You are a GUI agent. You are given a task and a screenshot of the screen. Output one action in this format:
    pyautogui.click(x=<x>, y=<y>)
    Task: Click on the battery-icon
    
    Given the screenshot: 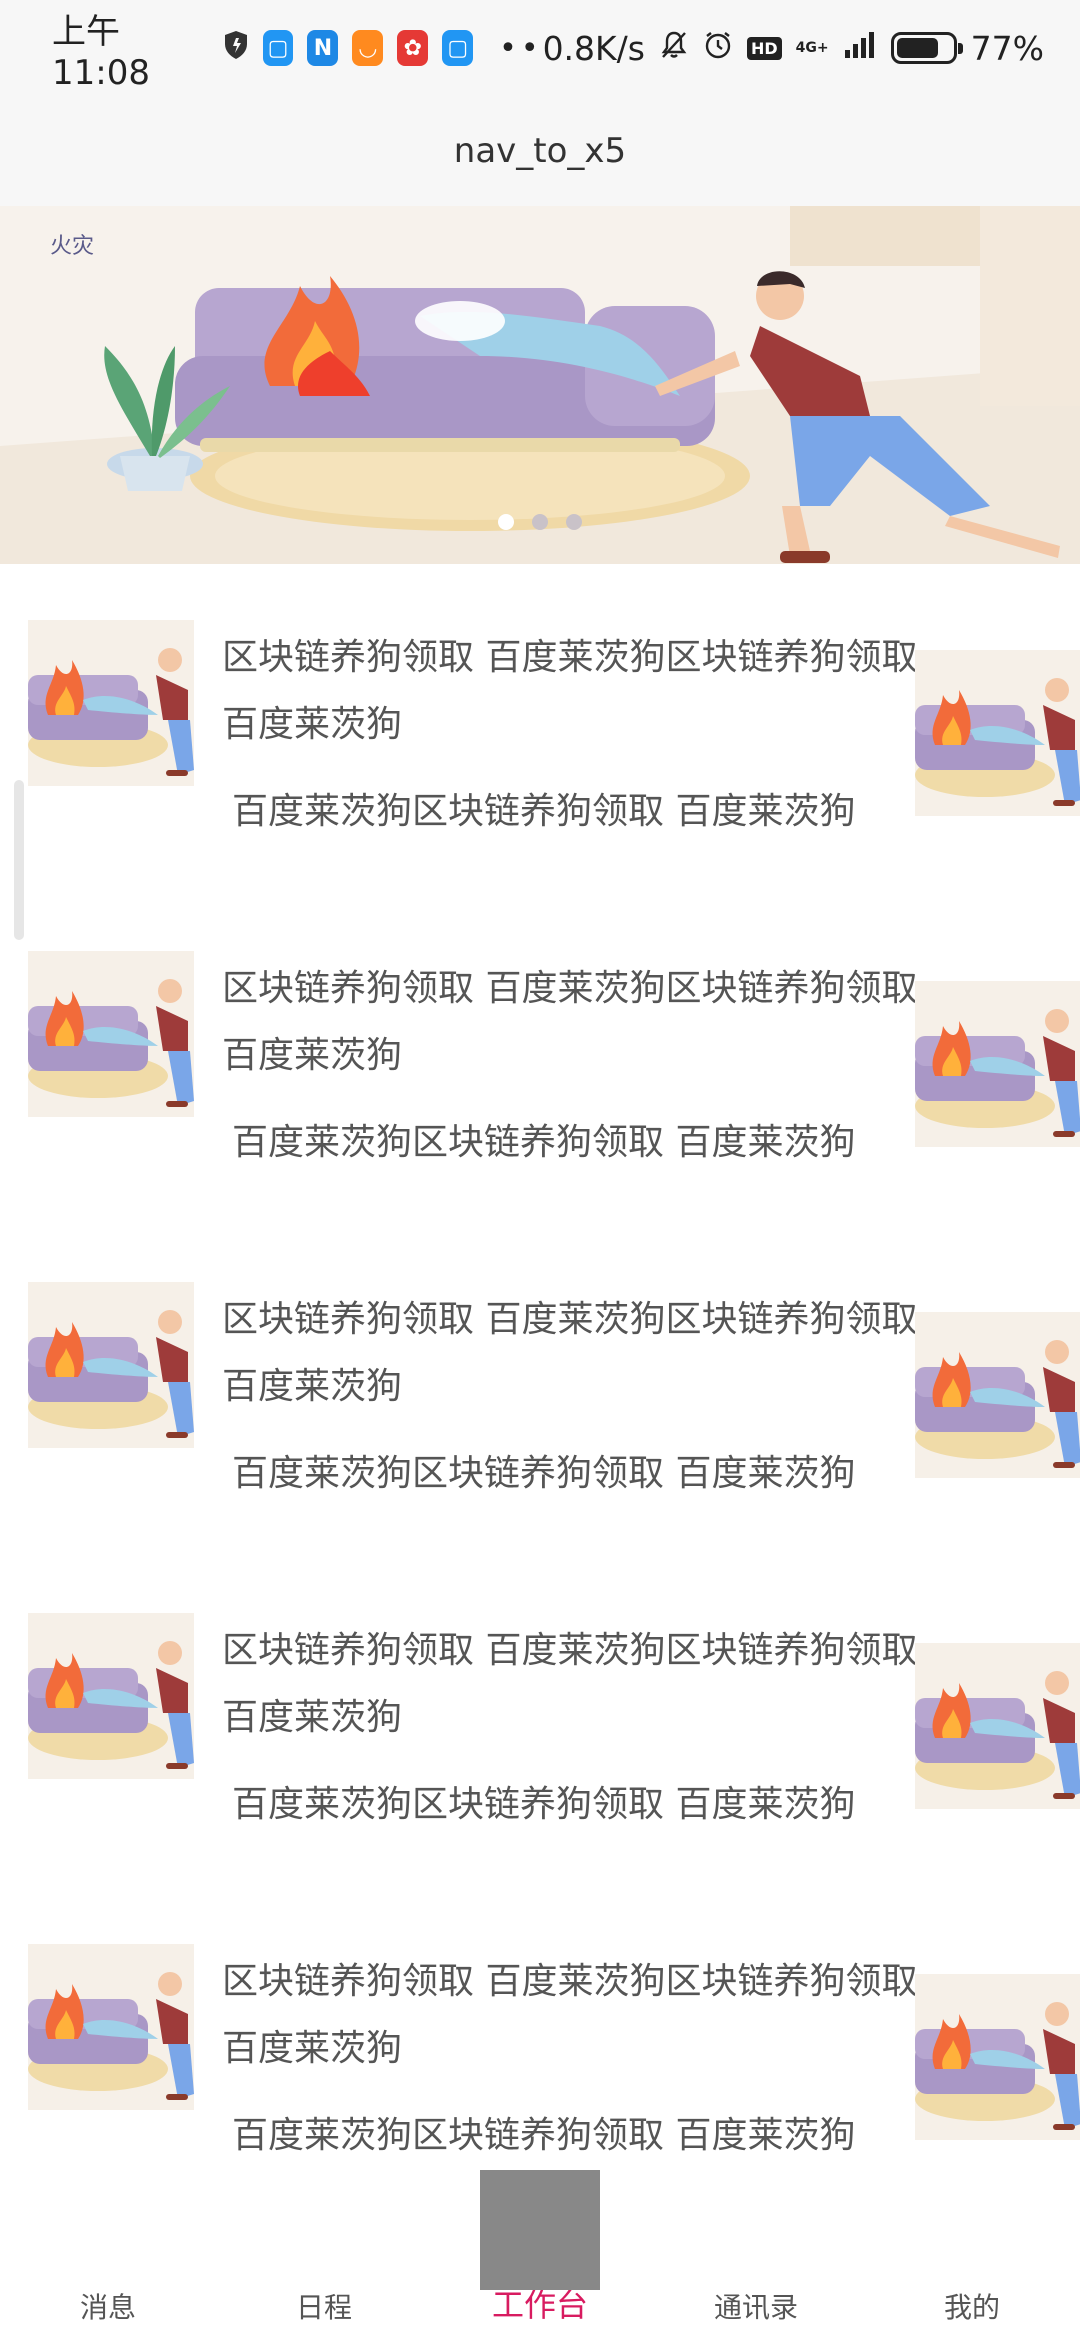 What is the action you would take?
    pyautogui.click(x=926, y=48)
    